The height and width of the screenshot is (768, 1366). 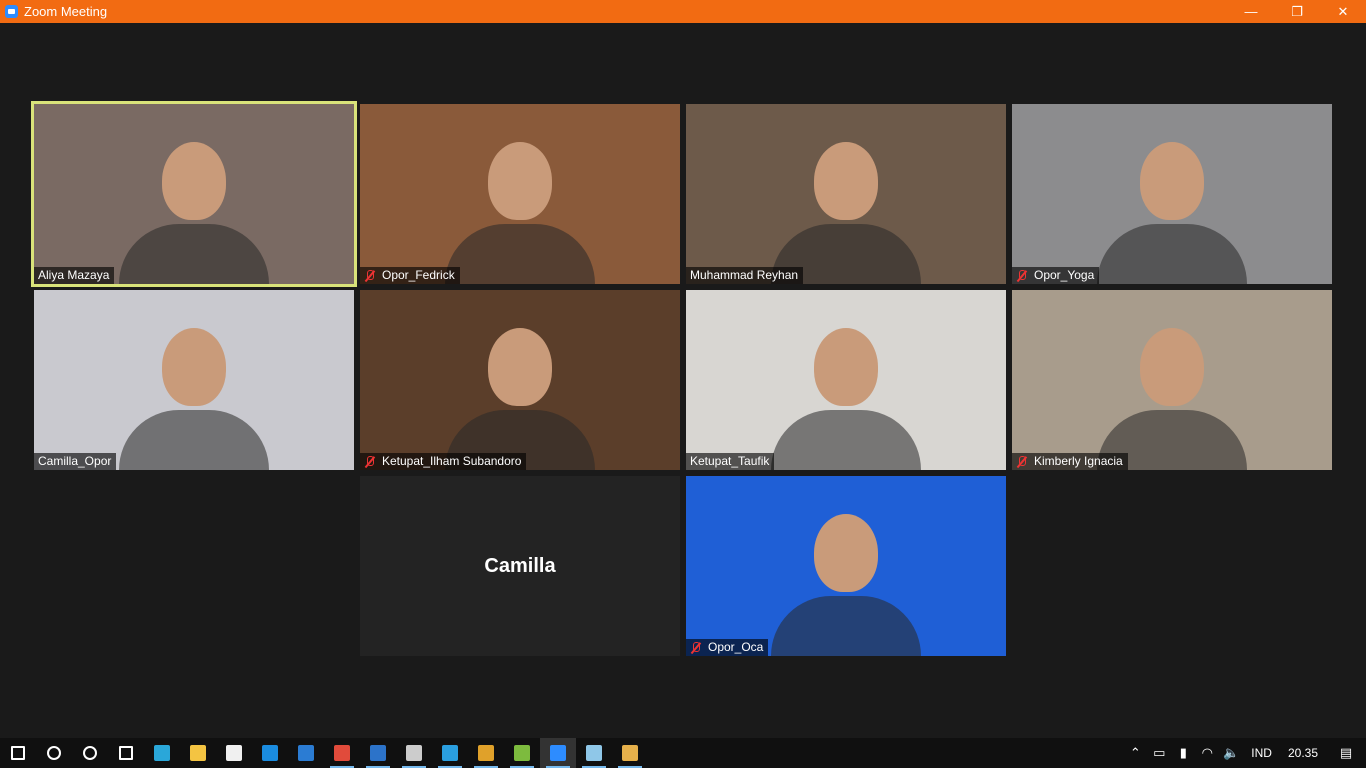 I want to click on system-tray: ⌃ ▭ ▮ ◠ 🔈 IND 20.35 ▤, so click(x=1244, y=753).